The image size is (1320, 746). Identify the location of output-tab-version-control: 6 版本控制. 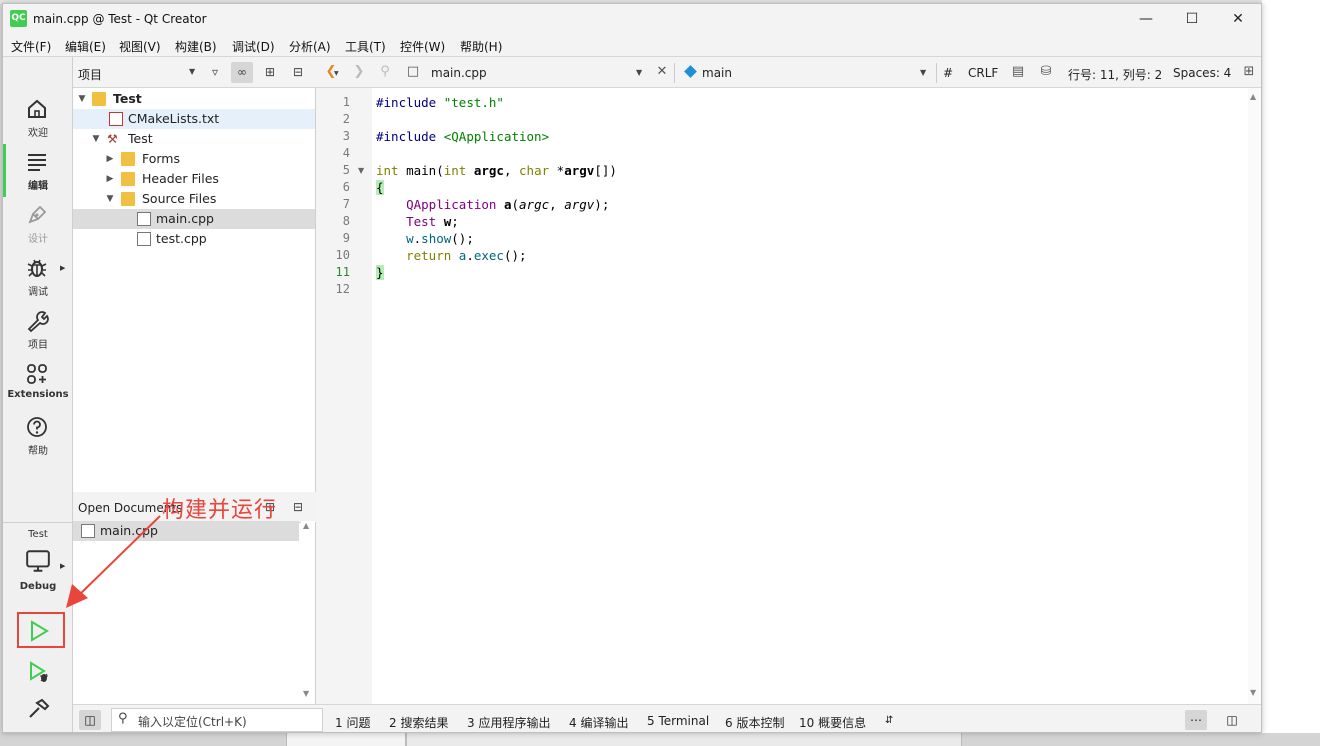
(754, 722).